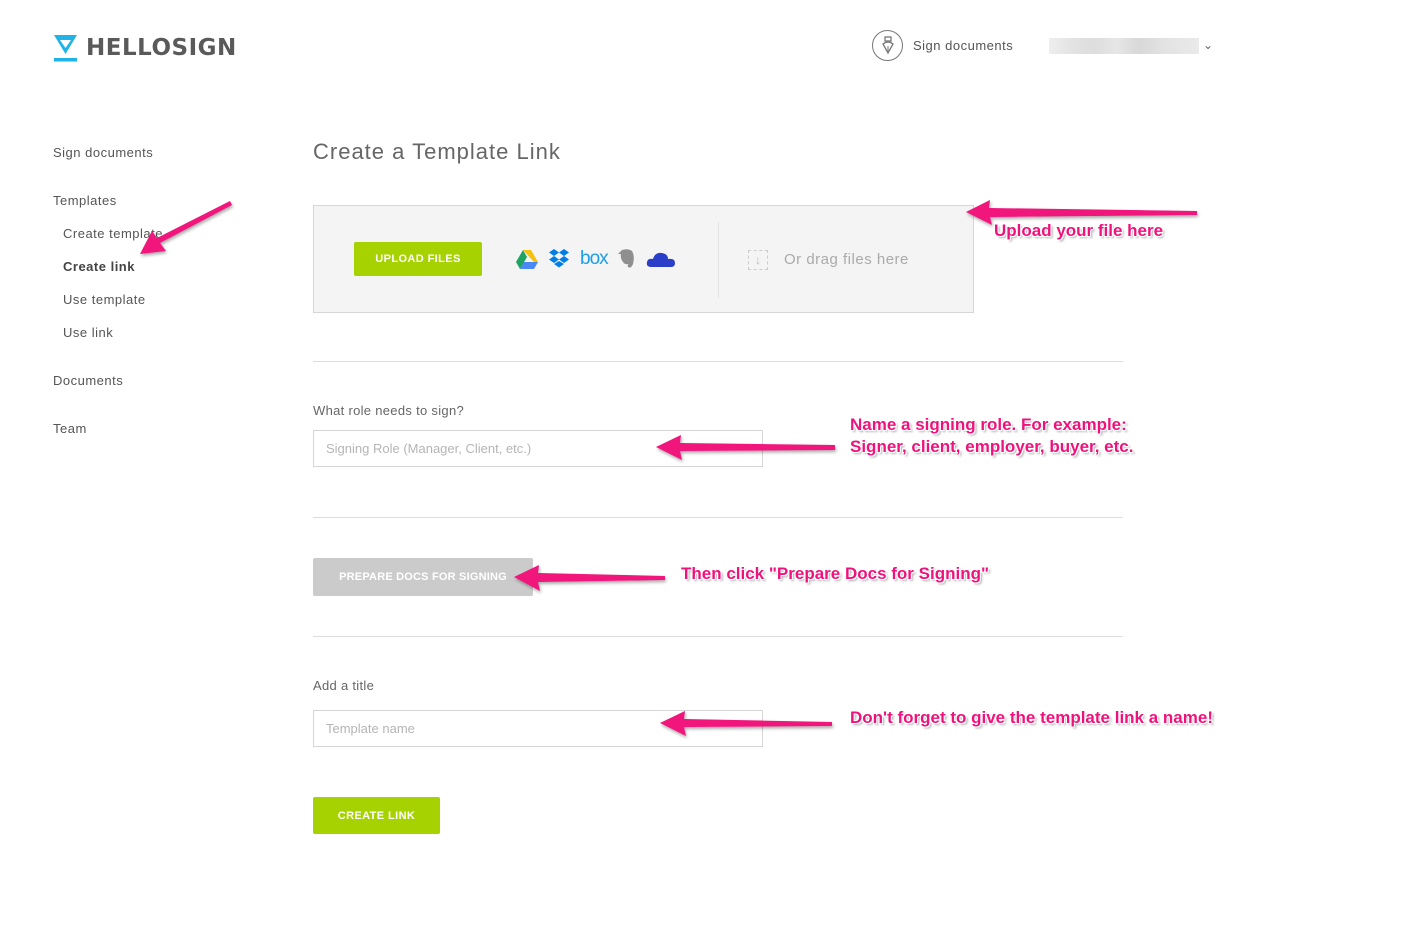 This screenshot has height=926, width=1415. What do you see at coordinates (1079, 230) in the screenshot?
I see `annotation-upload: Upload your file here` at bounding box center [1079, 230].